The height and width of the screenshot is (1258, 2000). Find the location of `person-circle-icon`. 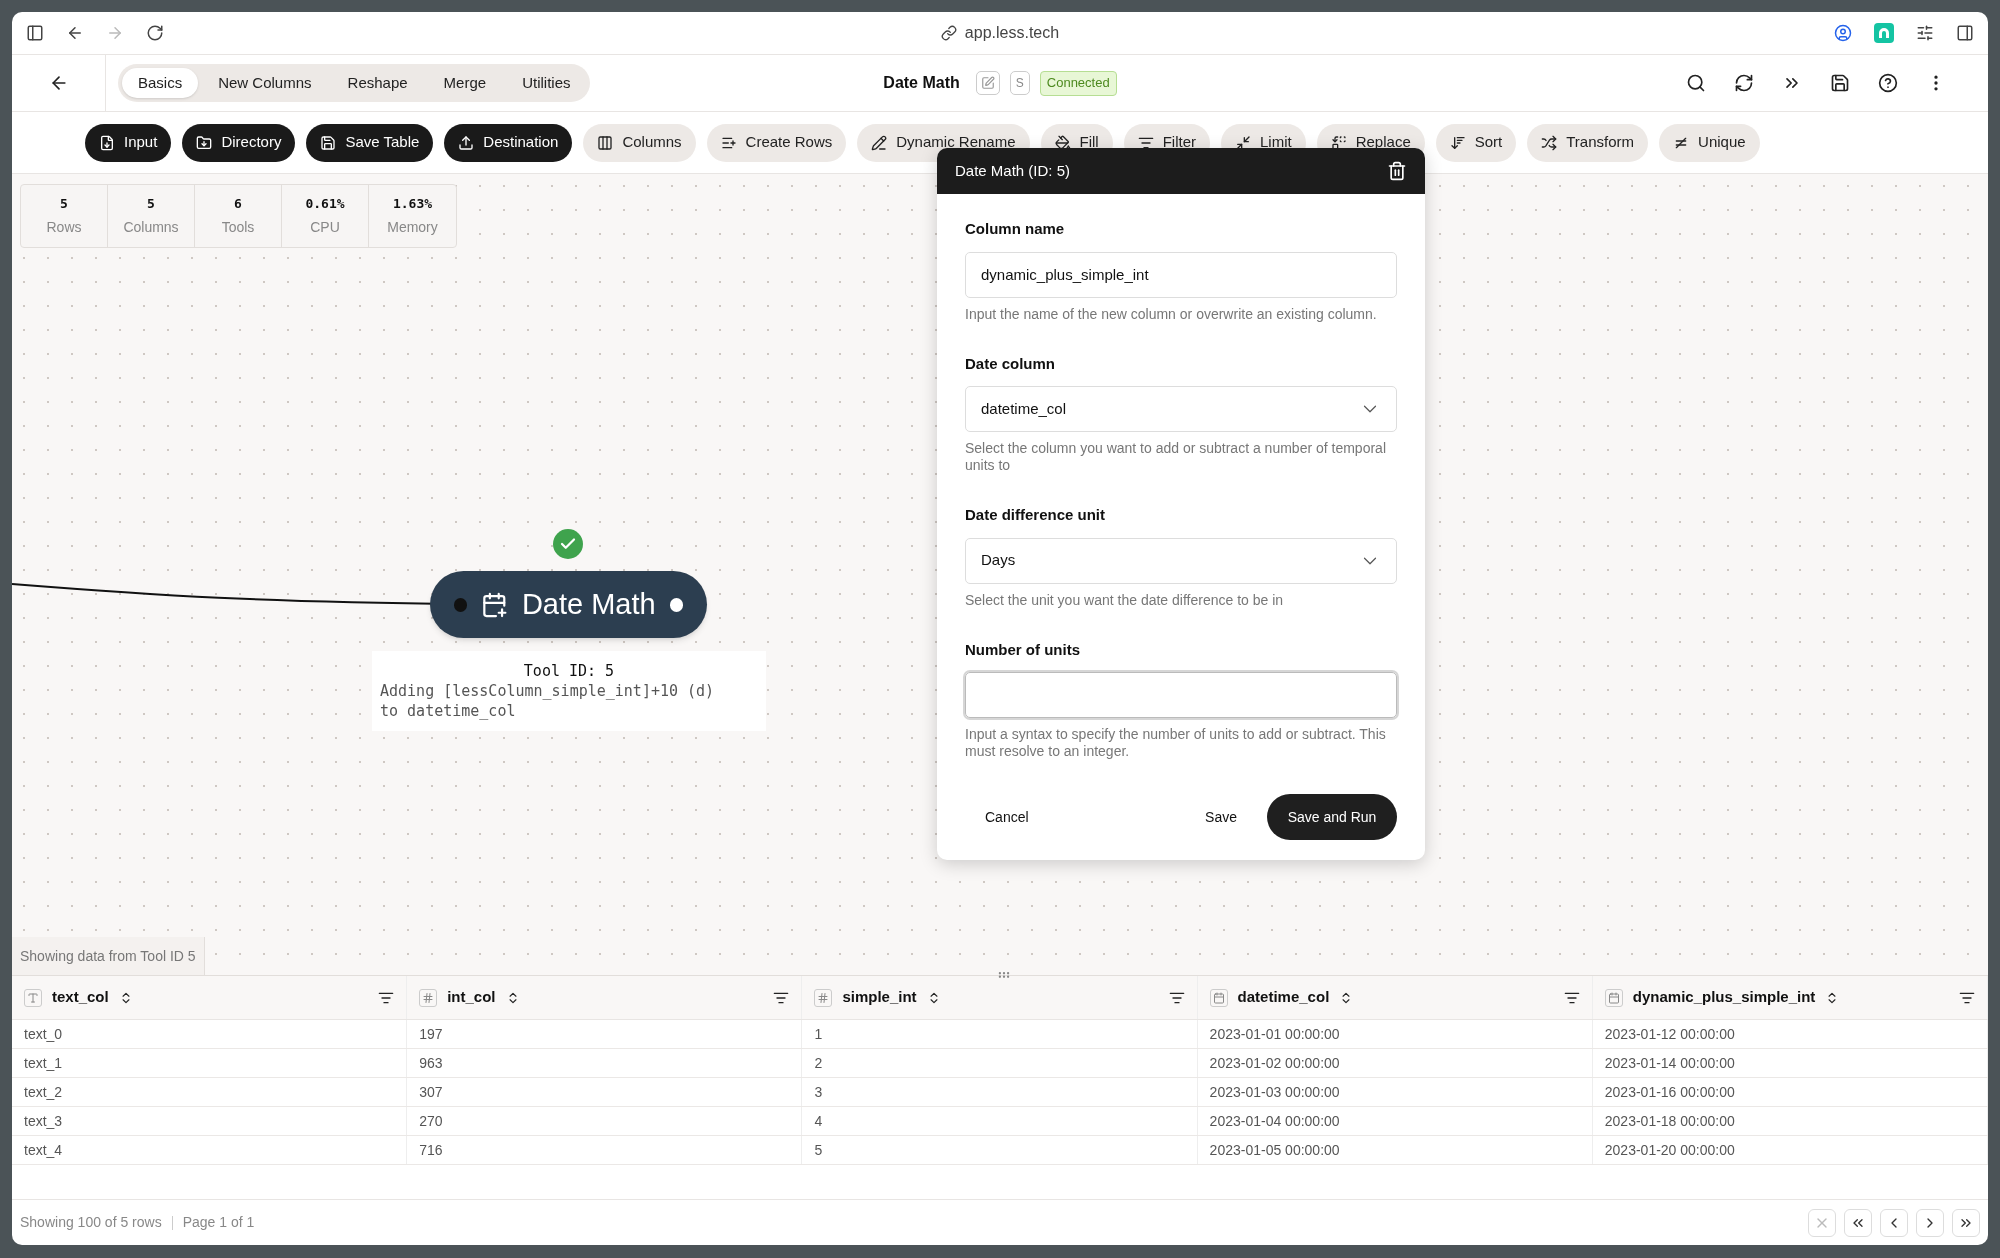

person-circle-icon is located at coordinates (1843, 33).